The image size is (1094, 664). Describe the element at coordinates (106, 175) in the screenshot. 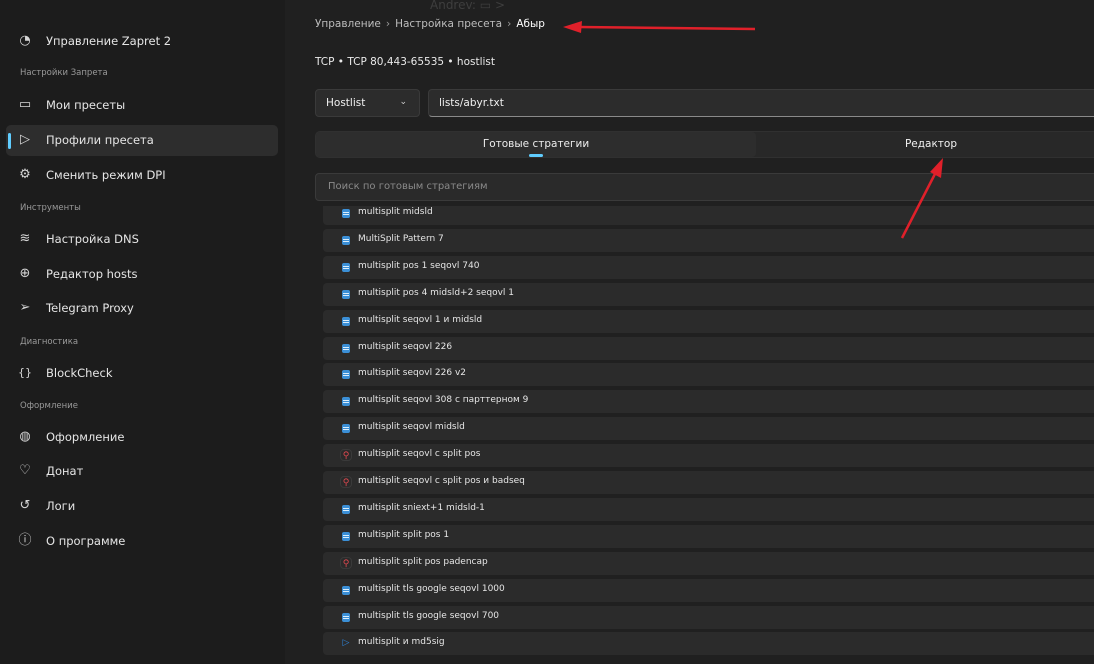

I see `sidebar-item-label: Сменить режим DPI` at that location.